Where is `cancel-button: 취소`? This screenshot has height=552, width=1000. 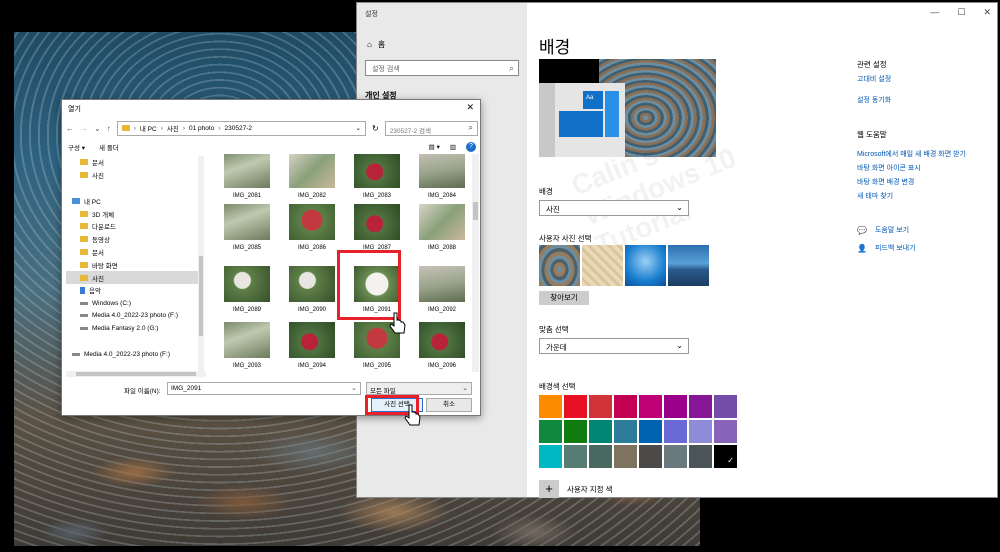
cancel-button: 취소 is located at coordinates (449, 405).